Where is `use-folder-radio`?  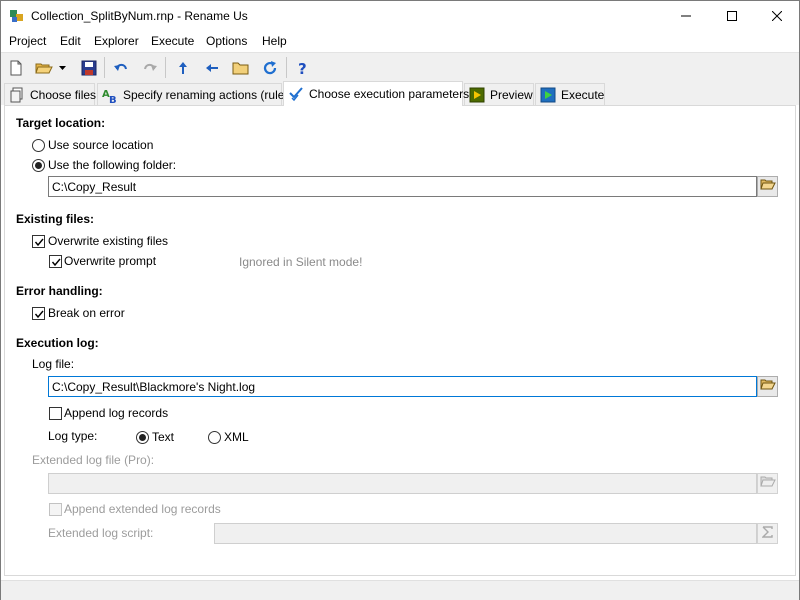
use-folder-radio is located at coordinates (38, 165).